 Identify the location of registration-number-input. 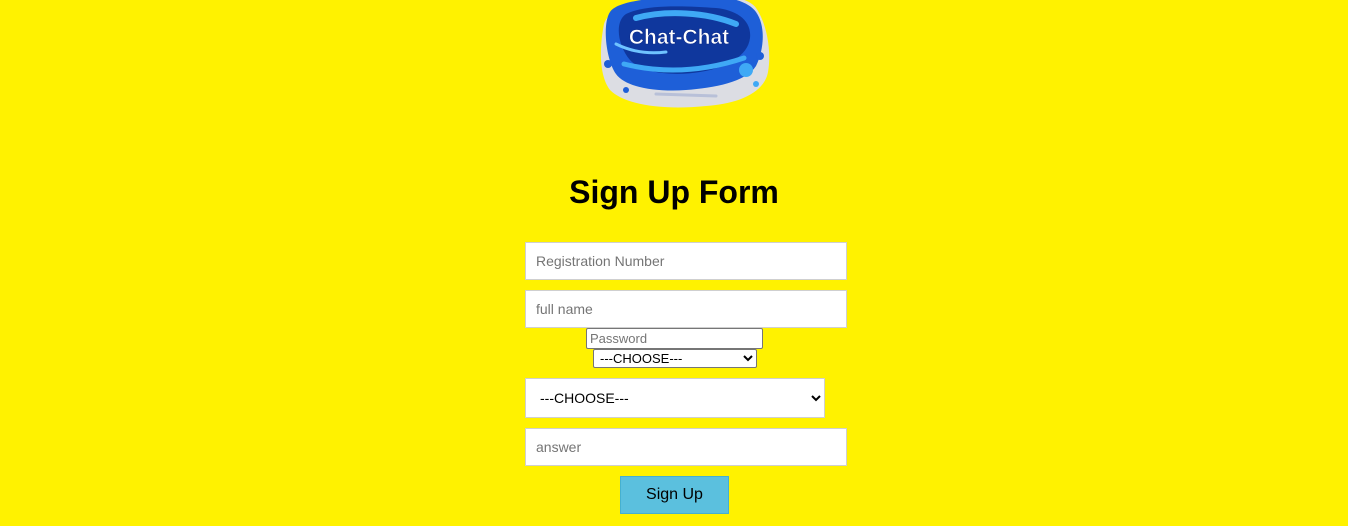
(686, 261).